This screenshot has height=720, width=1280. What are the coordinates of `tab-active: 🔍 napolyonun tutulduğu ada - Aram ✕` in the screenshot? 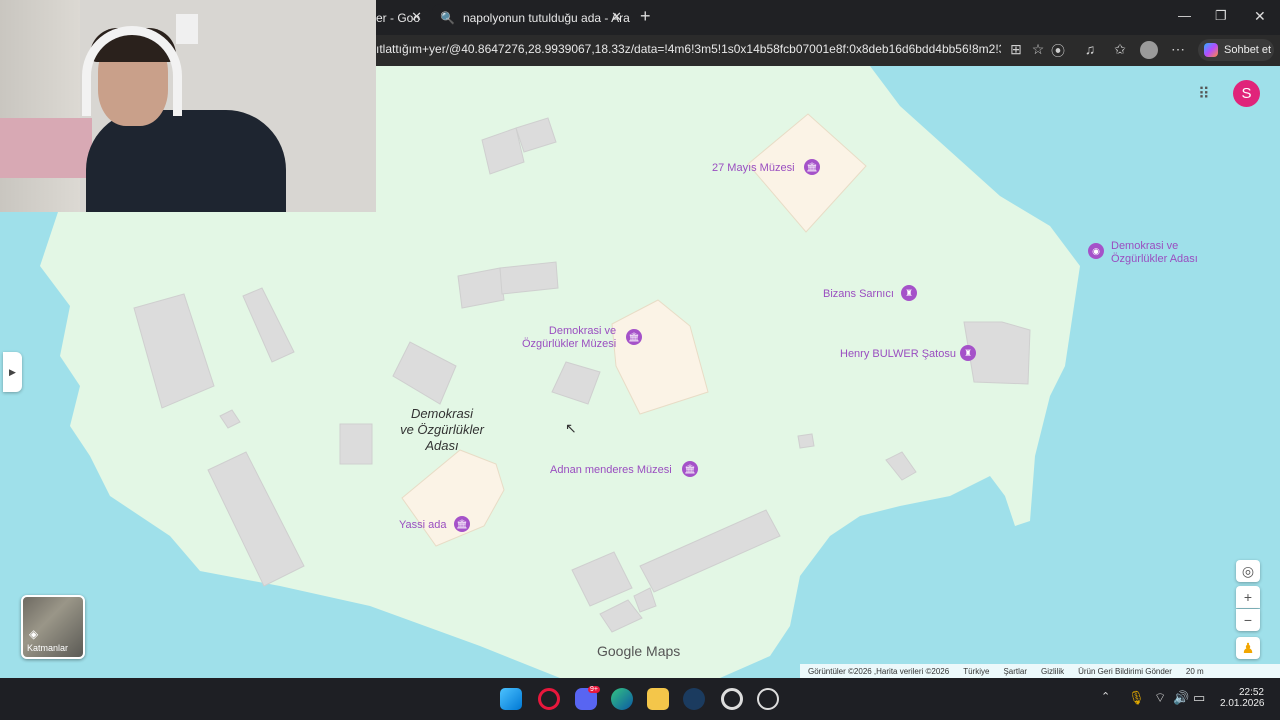 It's located at (531, 17).